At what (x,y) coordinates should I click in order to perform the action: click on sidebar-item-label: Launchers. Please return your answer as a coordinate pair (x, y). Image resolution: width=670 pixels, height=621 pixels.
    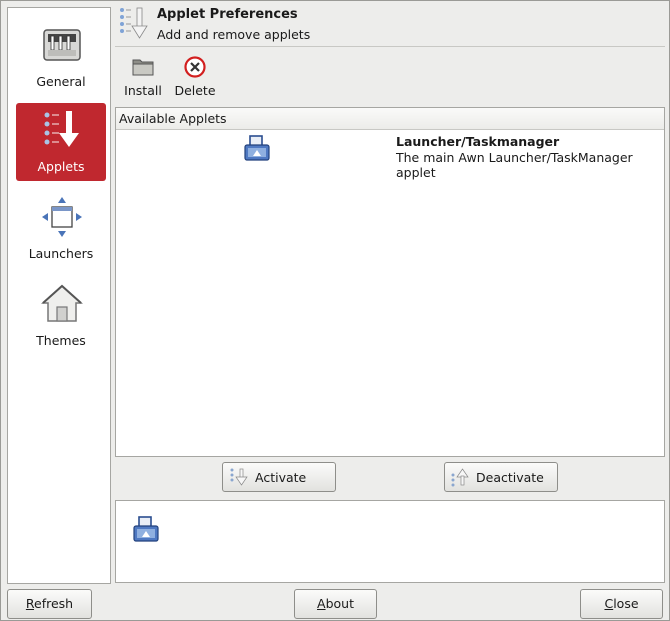
    Looking at the image, I should click on (61, 253).